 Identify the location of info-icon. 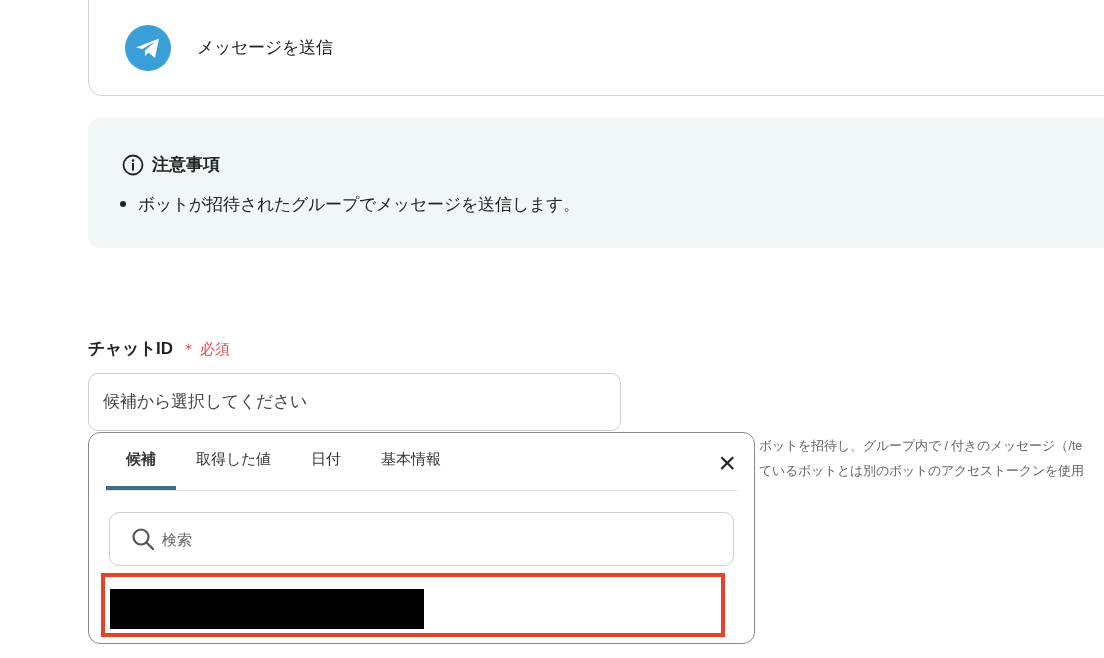
(133, 164).